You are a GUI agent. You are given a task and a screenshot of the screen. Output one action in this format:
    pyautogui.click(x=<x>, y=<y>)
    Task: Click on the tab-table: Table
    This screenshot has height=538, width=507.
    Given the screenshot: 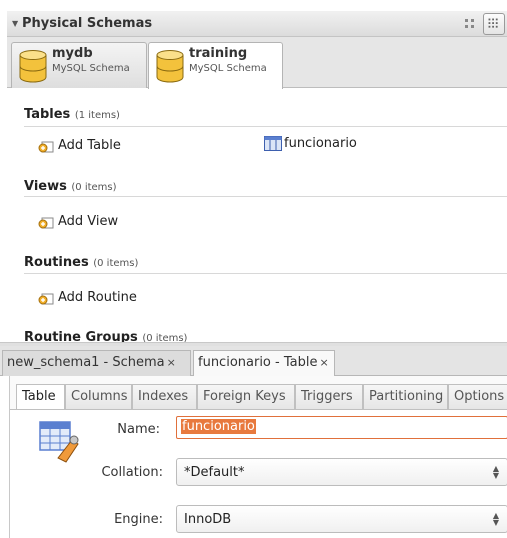 What is the action you would take?
    pyautogui.click(x=40, y=397)
    